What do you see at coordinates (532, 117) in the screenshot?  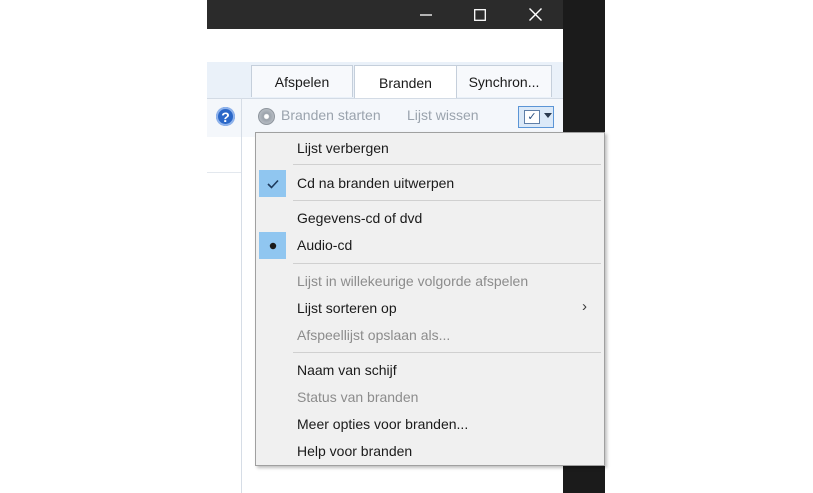 I see `options-checklist-icon: ✓` at bounding box center [532, 117].